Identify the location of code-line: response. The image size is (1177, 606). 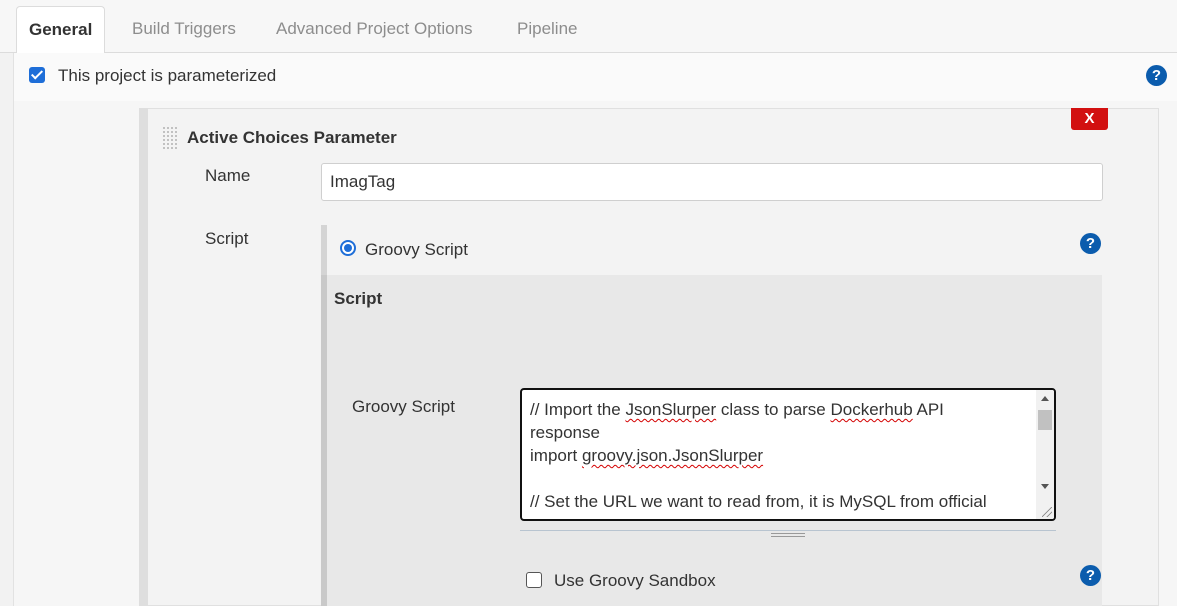
(565, 432).